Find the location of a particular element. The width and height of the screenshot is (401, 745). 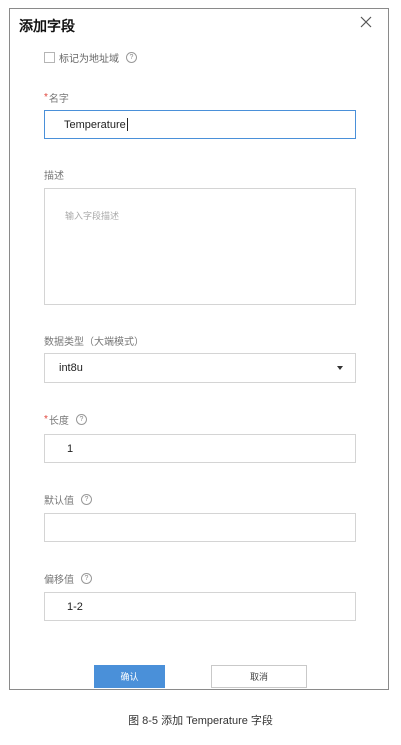

close-icon is located at coordinates (366, 22).